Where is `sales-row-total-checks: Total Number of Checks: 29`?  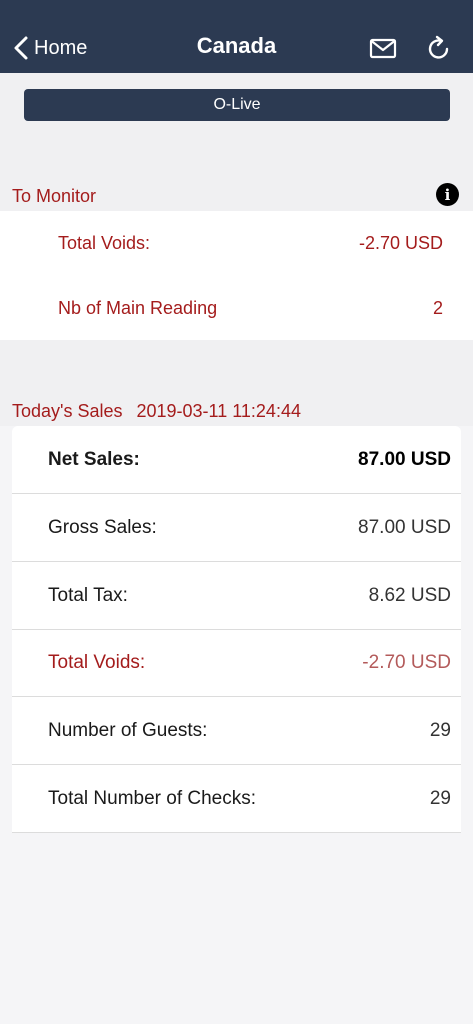 sales-row-total-checks: Total Number of Checks: 29 is located at coordinates (236, 799).